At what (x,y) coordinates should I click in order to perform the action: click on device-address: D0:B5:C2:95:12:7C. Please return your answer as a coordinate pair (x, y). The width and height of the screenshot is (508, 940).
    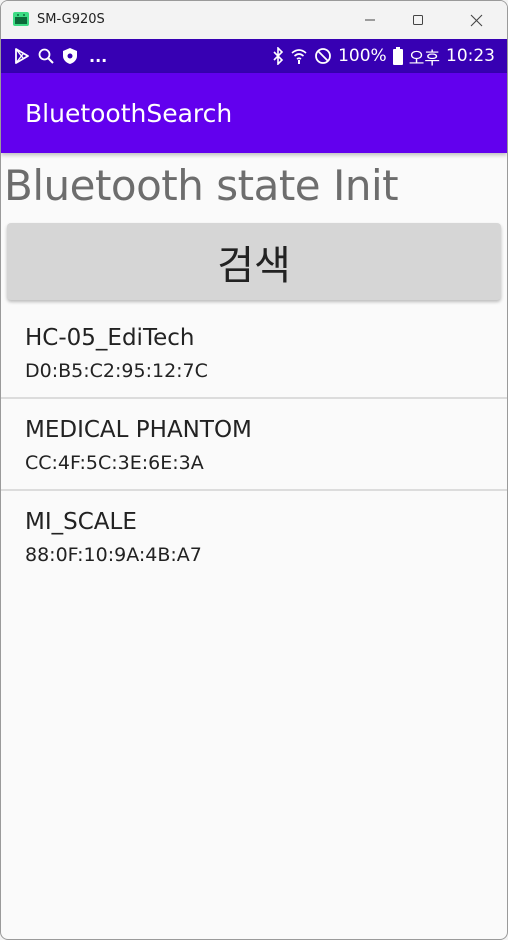
    Looking at the image, I should click on (116, 371).